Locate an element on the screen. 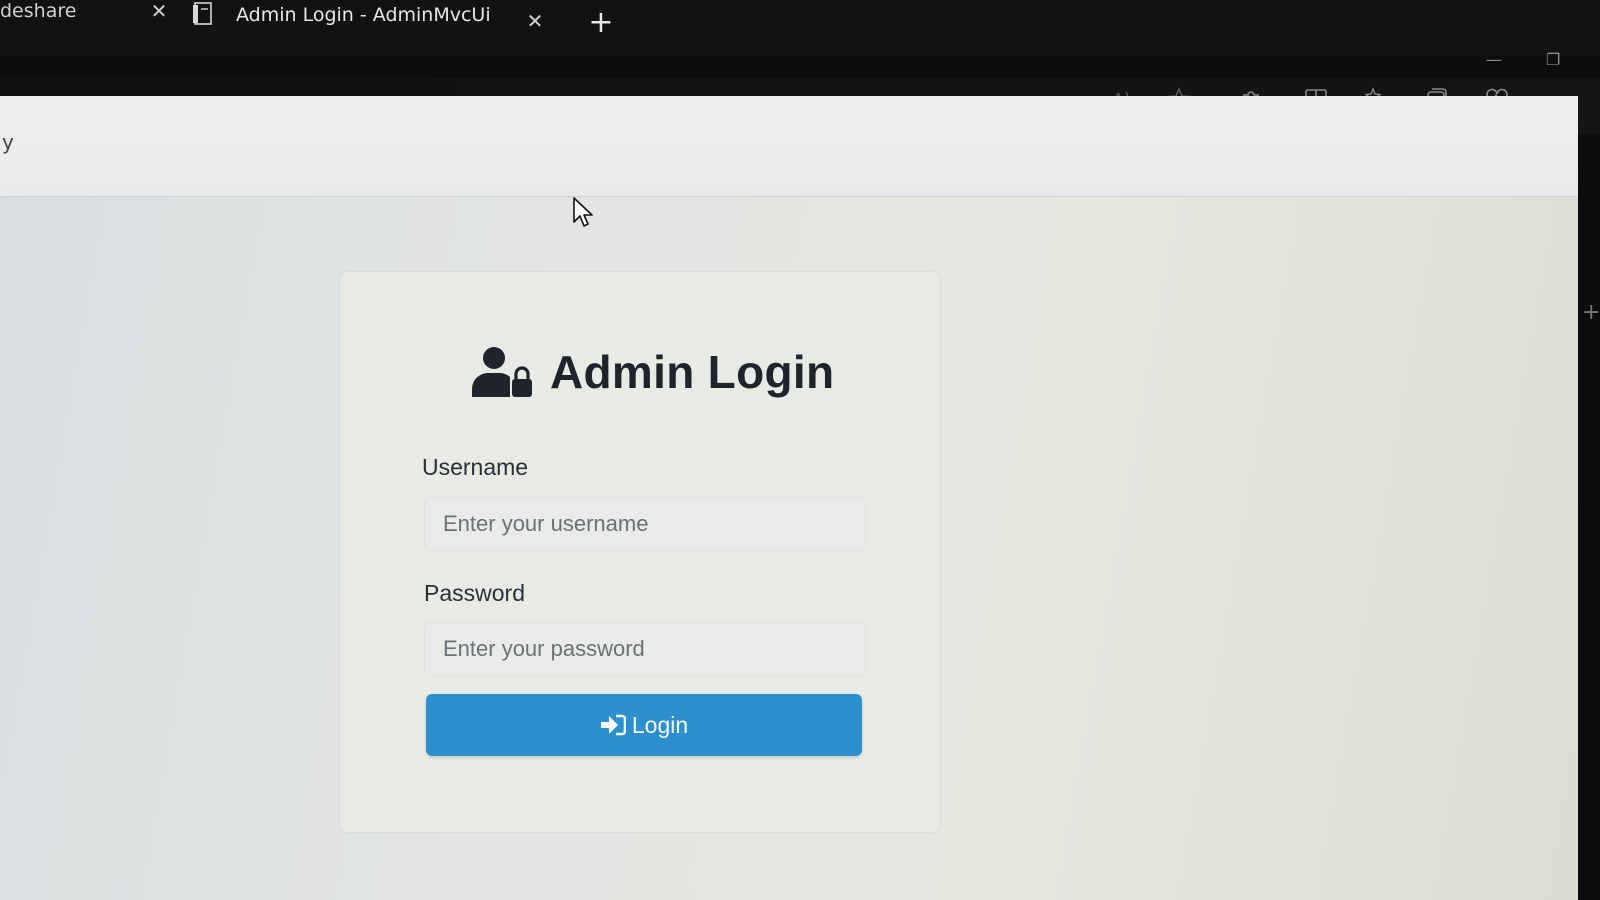  password-label: Password is located at coordinates (474, 593).